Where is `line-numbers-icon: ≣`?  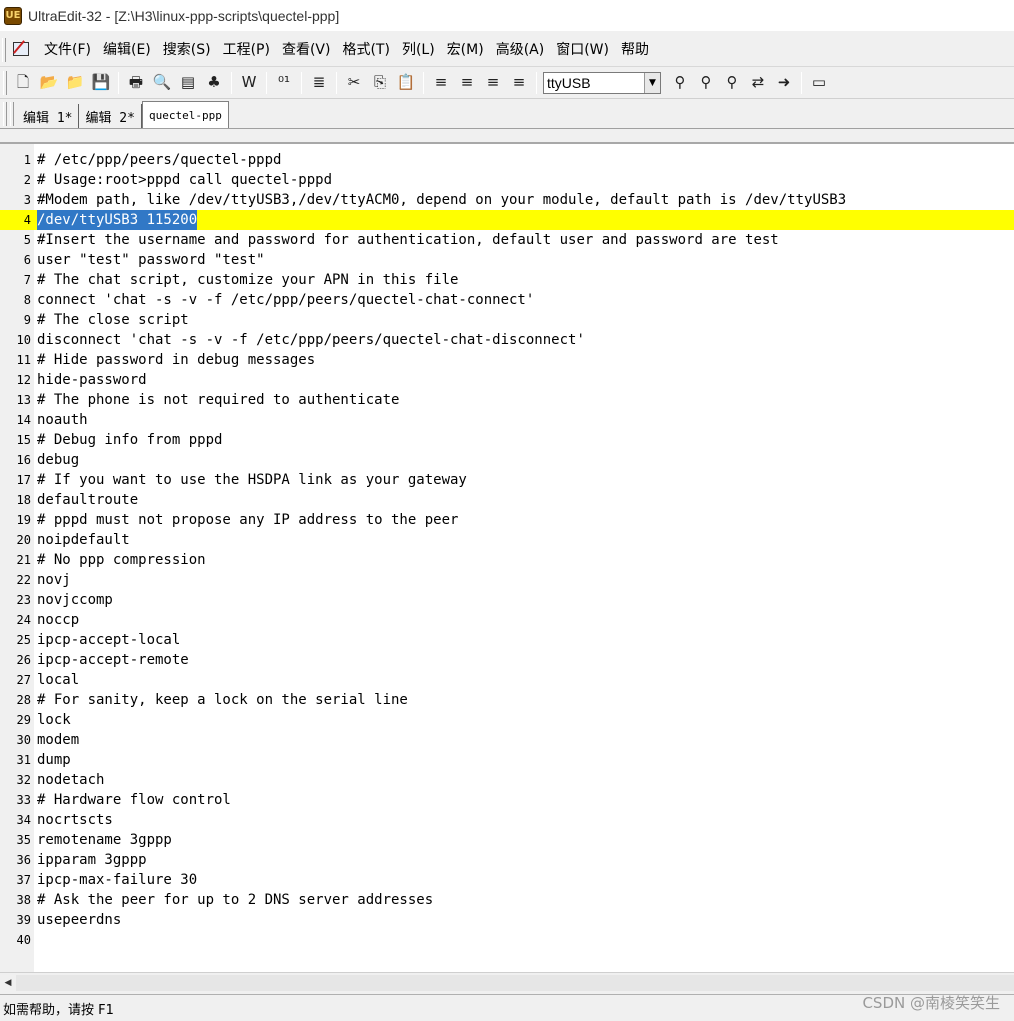
line-numbers-icon: ≣ is located at coordinates (319, 83).